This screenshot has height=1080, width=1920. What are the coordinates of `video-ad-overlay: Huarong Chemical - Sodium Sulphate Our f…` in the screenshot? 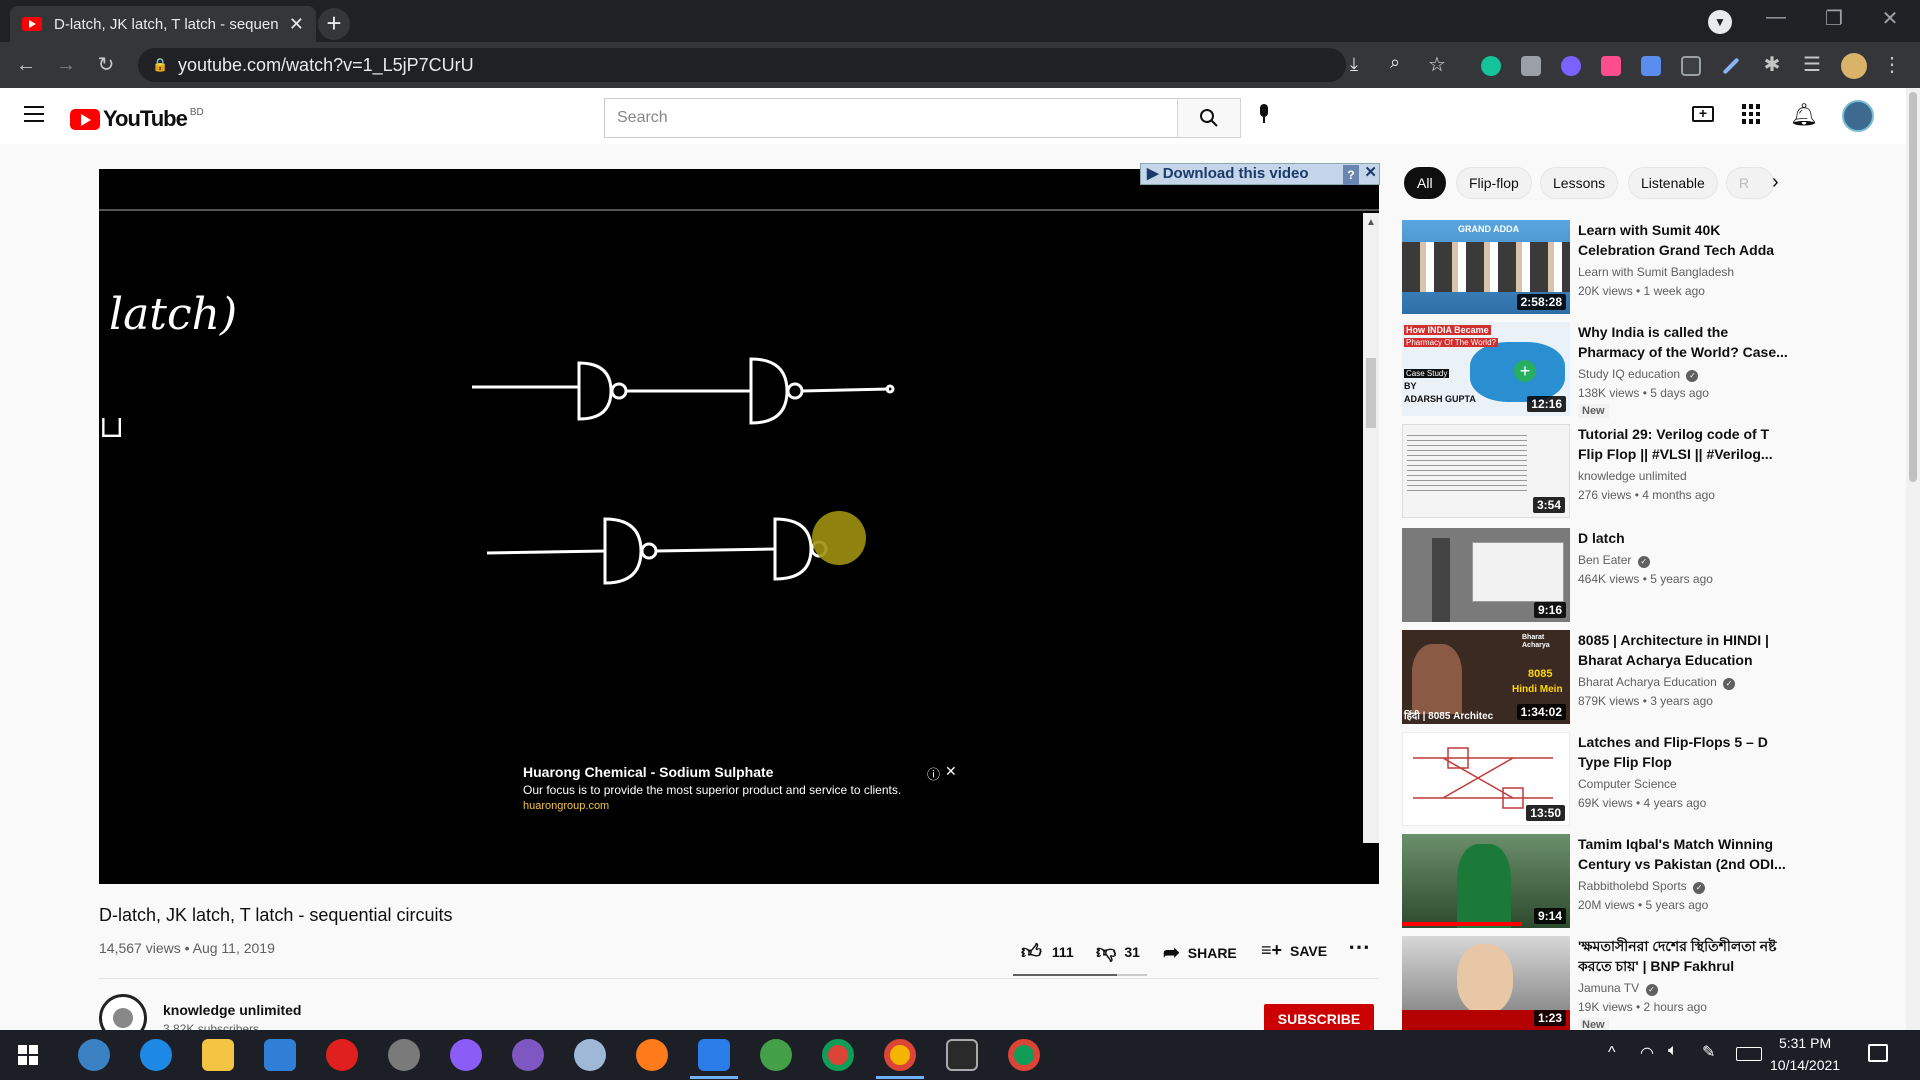 It's located at (793, 798).